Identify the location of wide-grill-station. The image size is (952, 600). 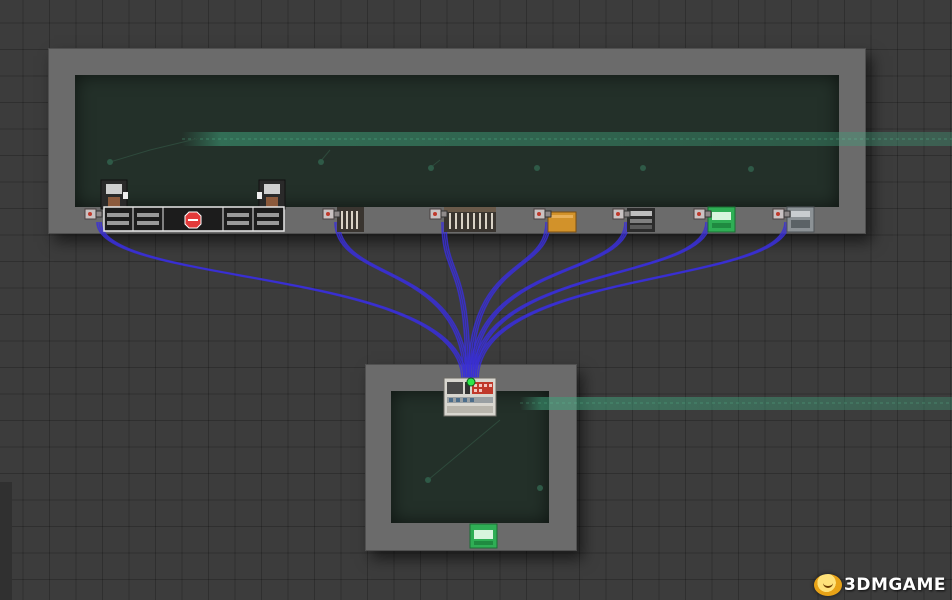
(470, 219).